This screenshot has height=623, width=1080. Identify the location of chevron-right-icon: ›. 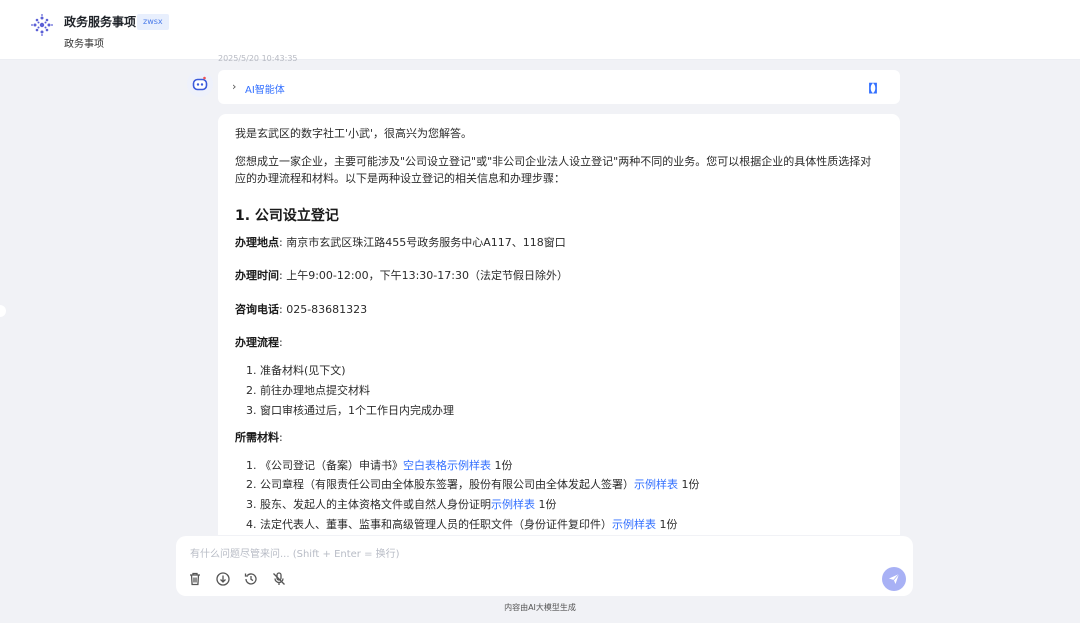
(234, 86).